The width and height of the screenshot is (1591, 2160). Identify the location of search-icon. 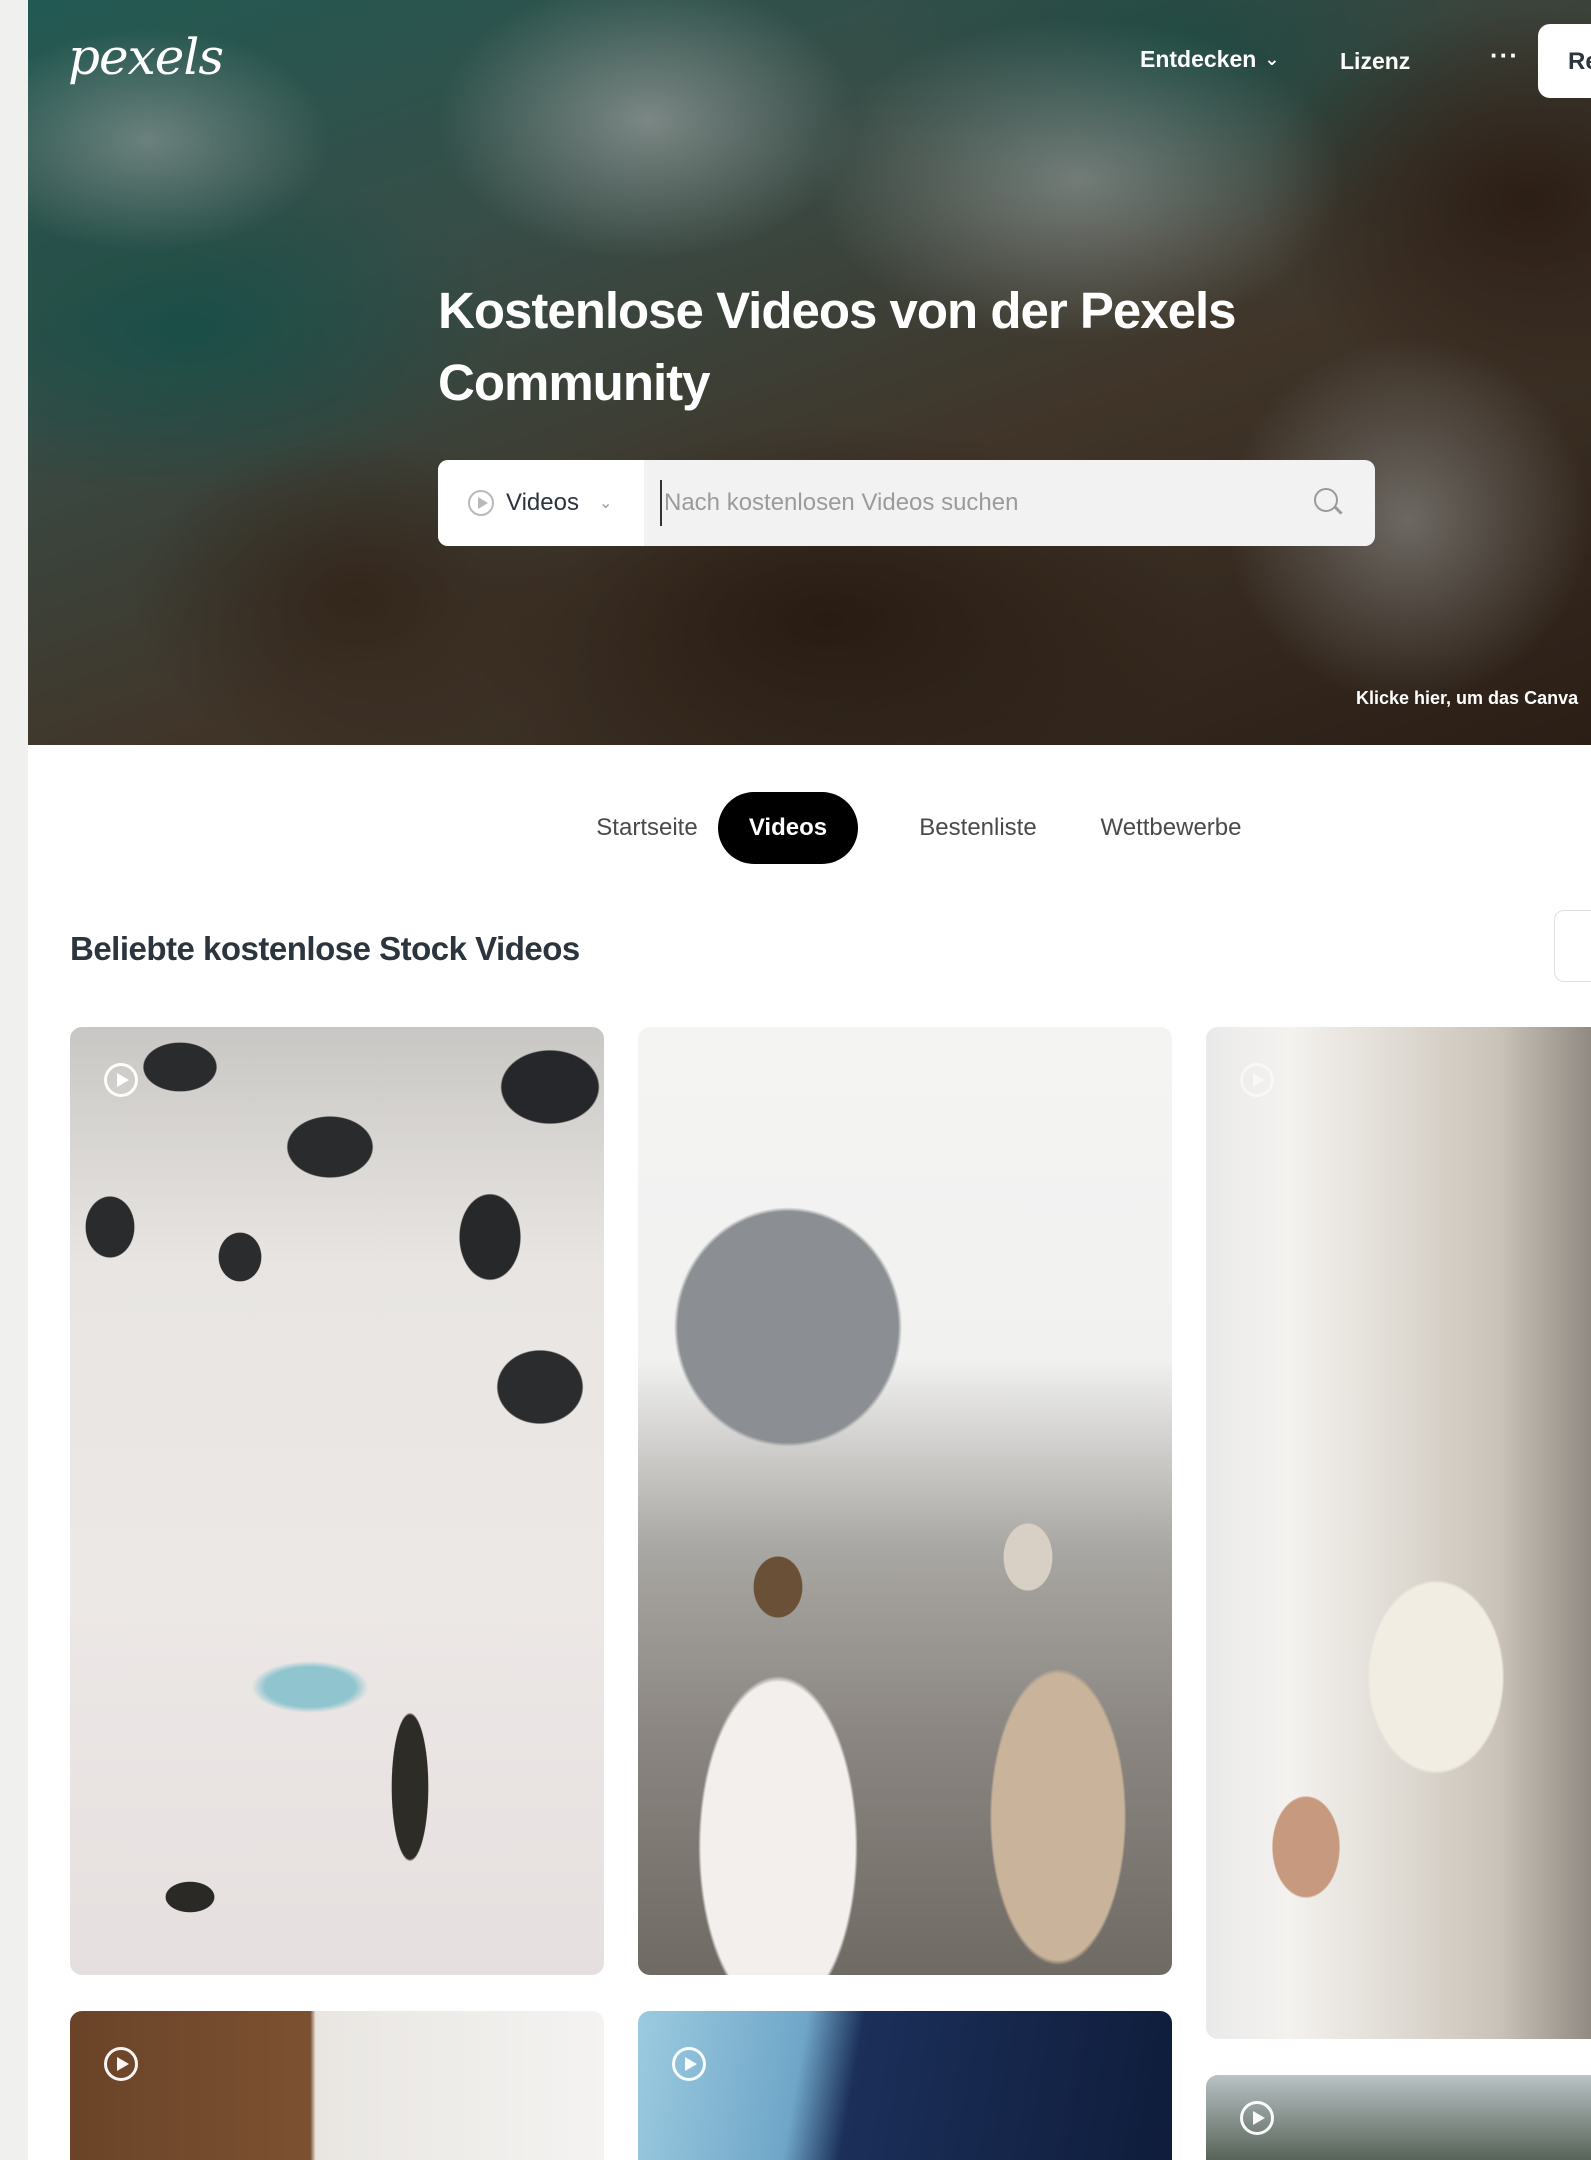
(1326, 500).